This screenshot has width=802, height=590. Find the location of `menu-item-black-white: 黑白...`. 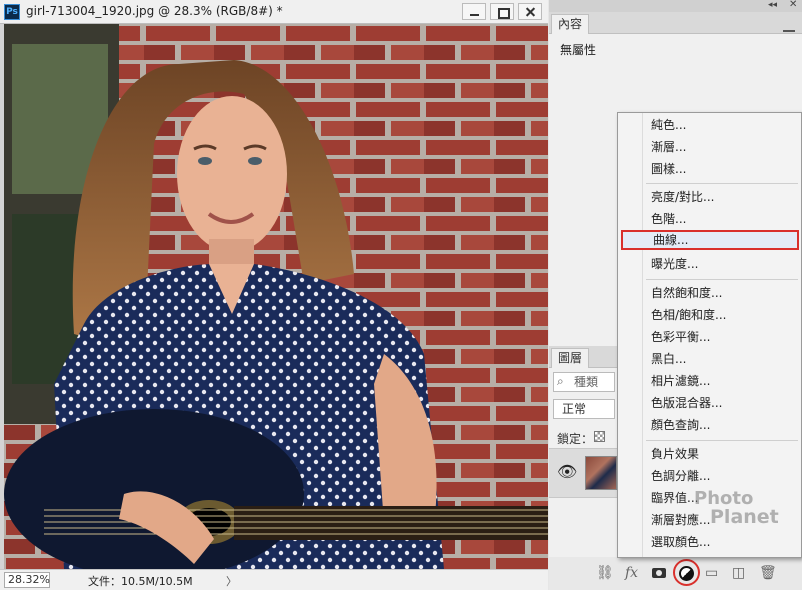

menu-item-black-white: 黑白... is located at coordinates (725, 359).